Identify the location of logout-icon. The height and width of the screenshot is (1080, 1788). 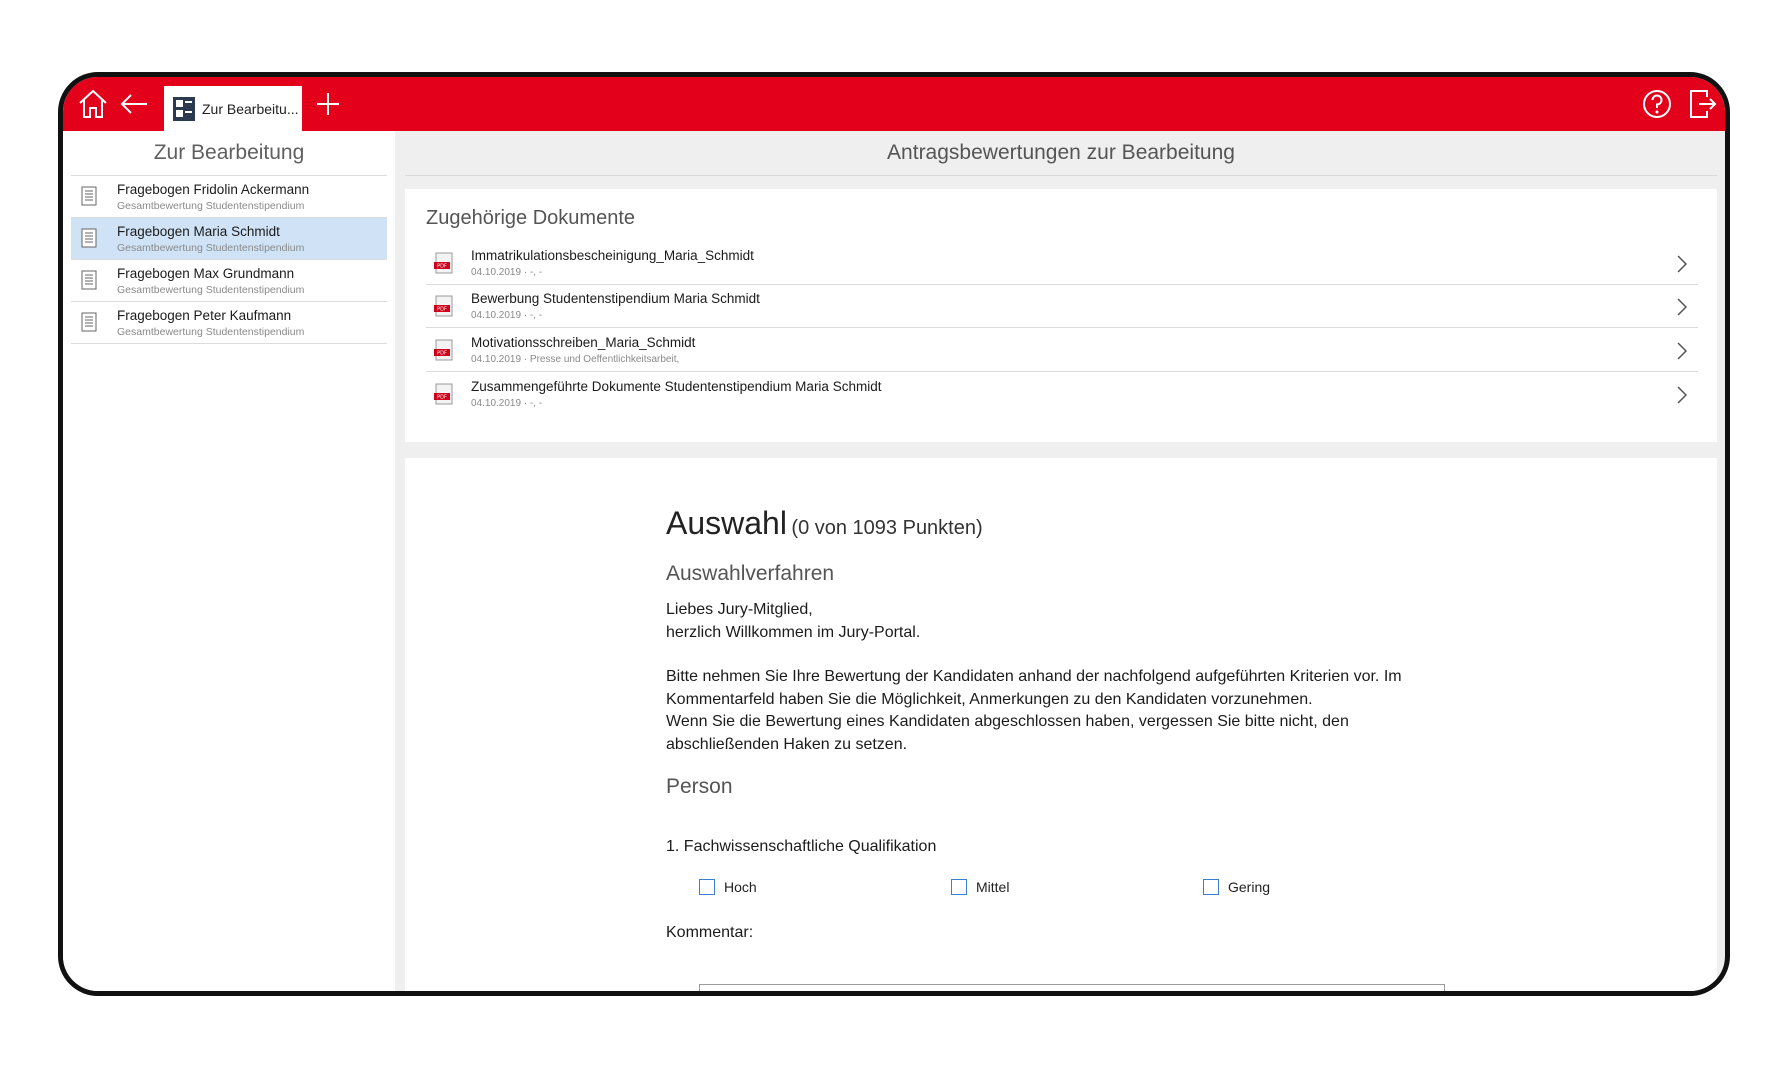
(1702, 104).